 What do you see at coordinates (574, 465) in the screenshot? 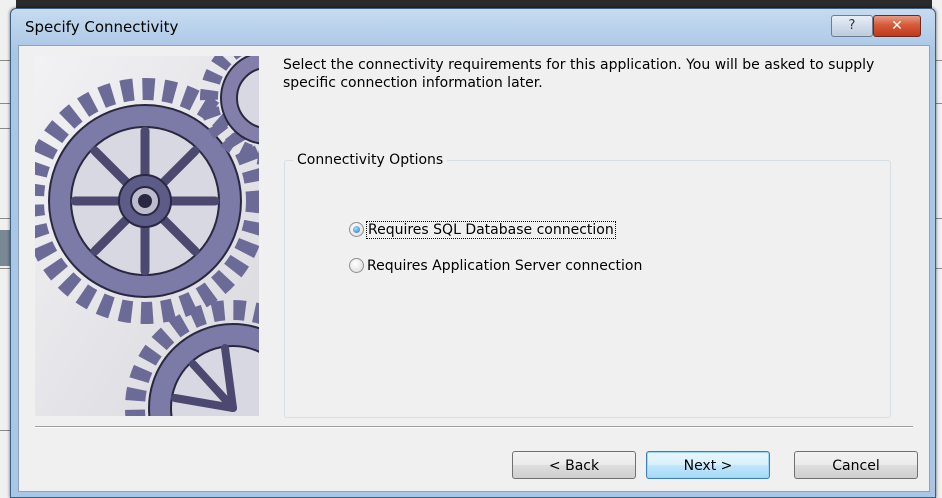
I see `back-button: < Back` at bounding box center [574, 465].